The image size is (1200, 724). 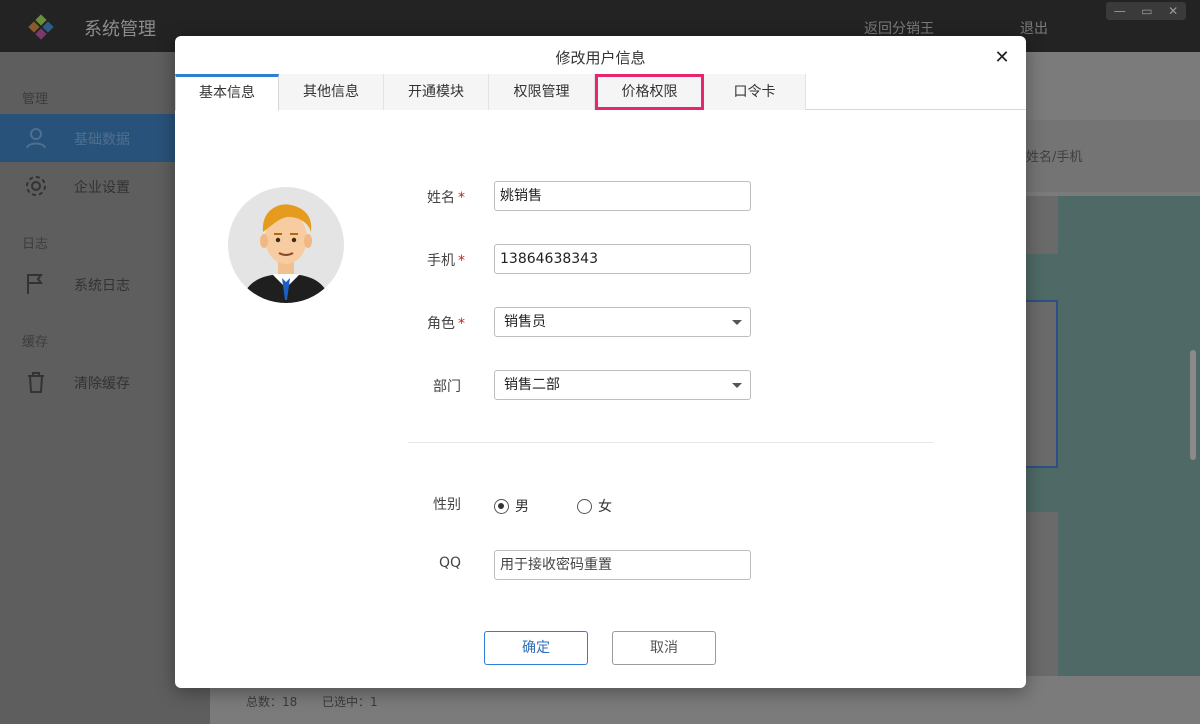 What do you see at coordinates (102, 384) in the screenshot?
I see `sidebar-item-label: 清除缓存` at bounding box center [102, 384].